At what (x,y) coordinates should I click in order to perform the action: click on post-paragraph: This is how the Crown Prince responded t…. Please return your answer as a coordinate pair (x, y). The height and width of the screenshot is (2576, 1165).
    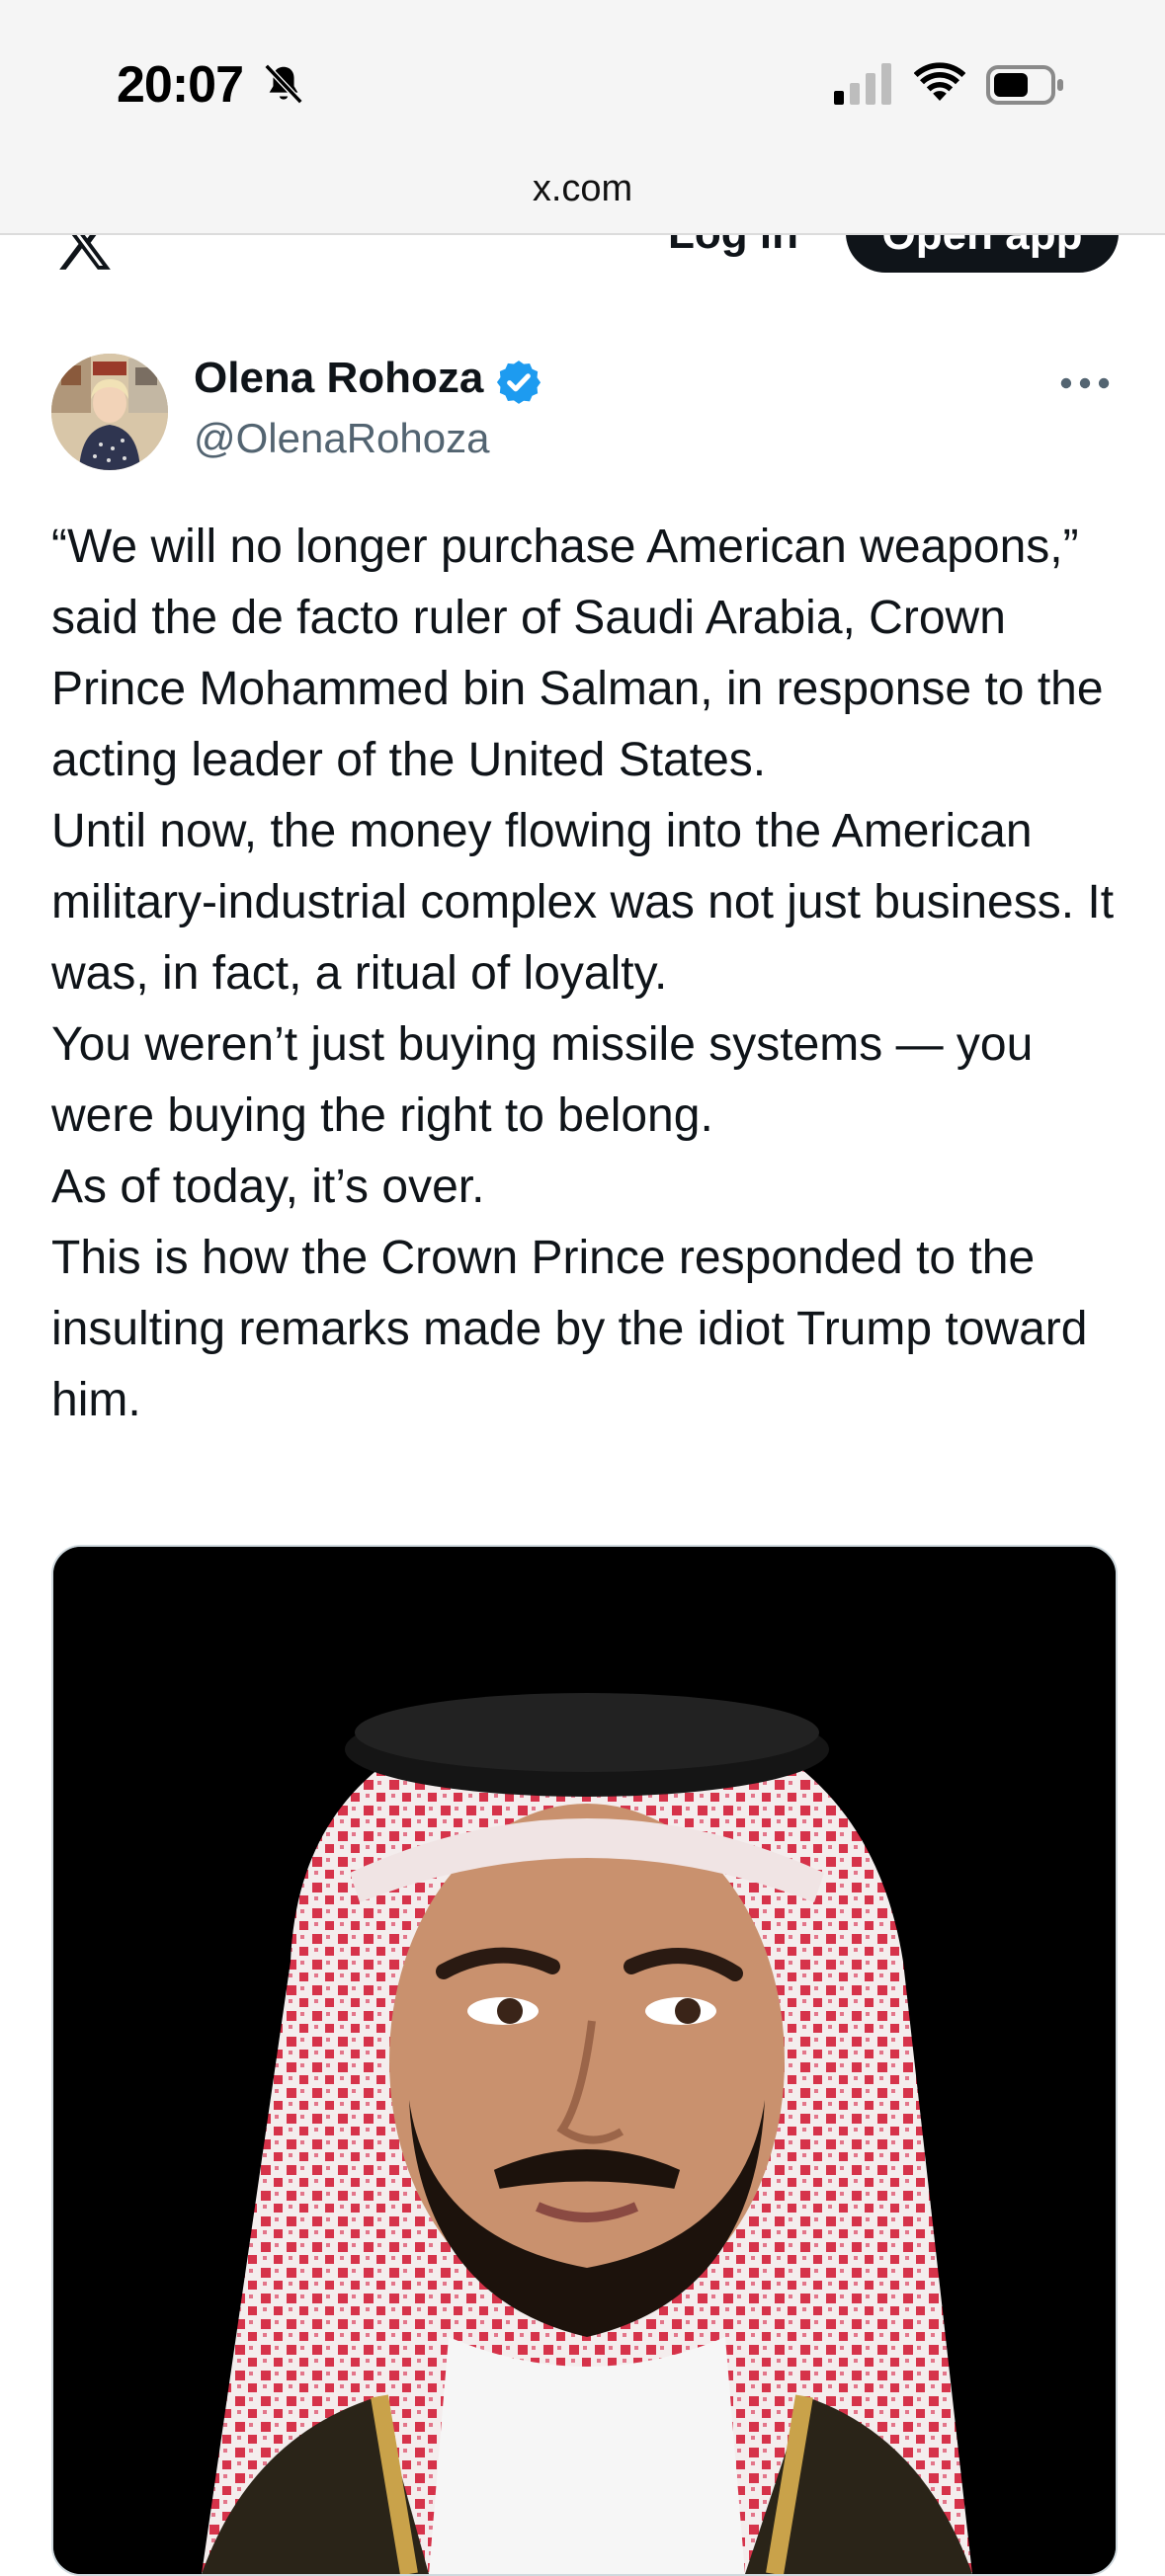
    Looking at the image, I should click on (569, 1329).